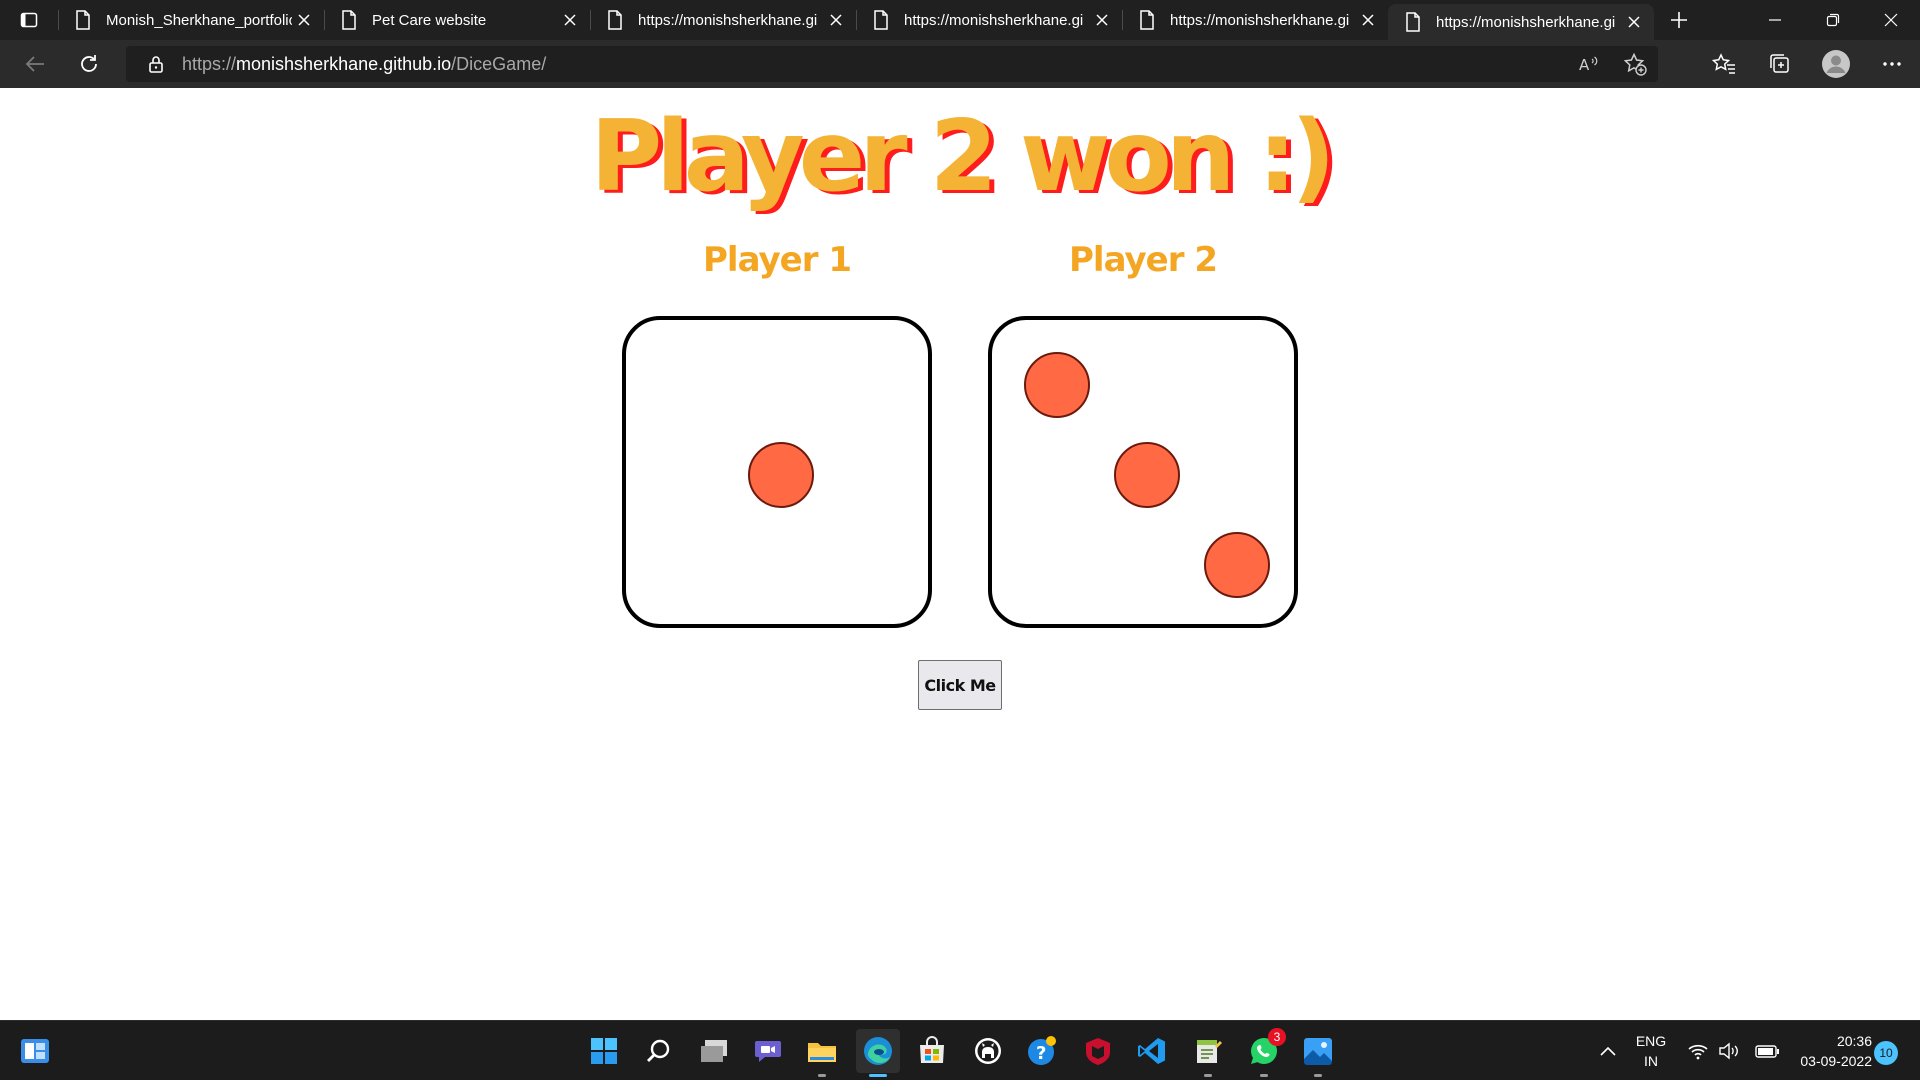 This screenshot has width=1920, height=1080. I want to click on result-heading: Player 2 won :), so click(962, 157).